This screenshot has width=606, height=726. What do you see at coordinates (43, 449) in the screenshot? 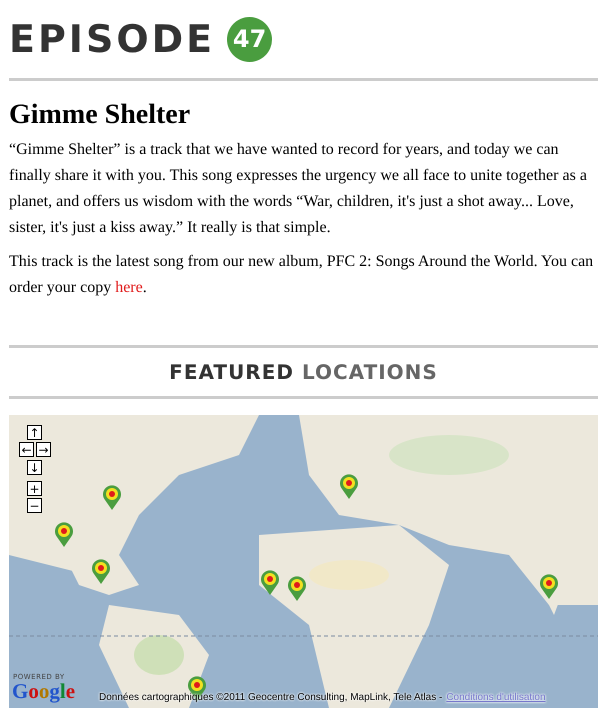
I see `pan-right-button: →` at bounding box center [43, 449].